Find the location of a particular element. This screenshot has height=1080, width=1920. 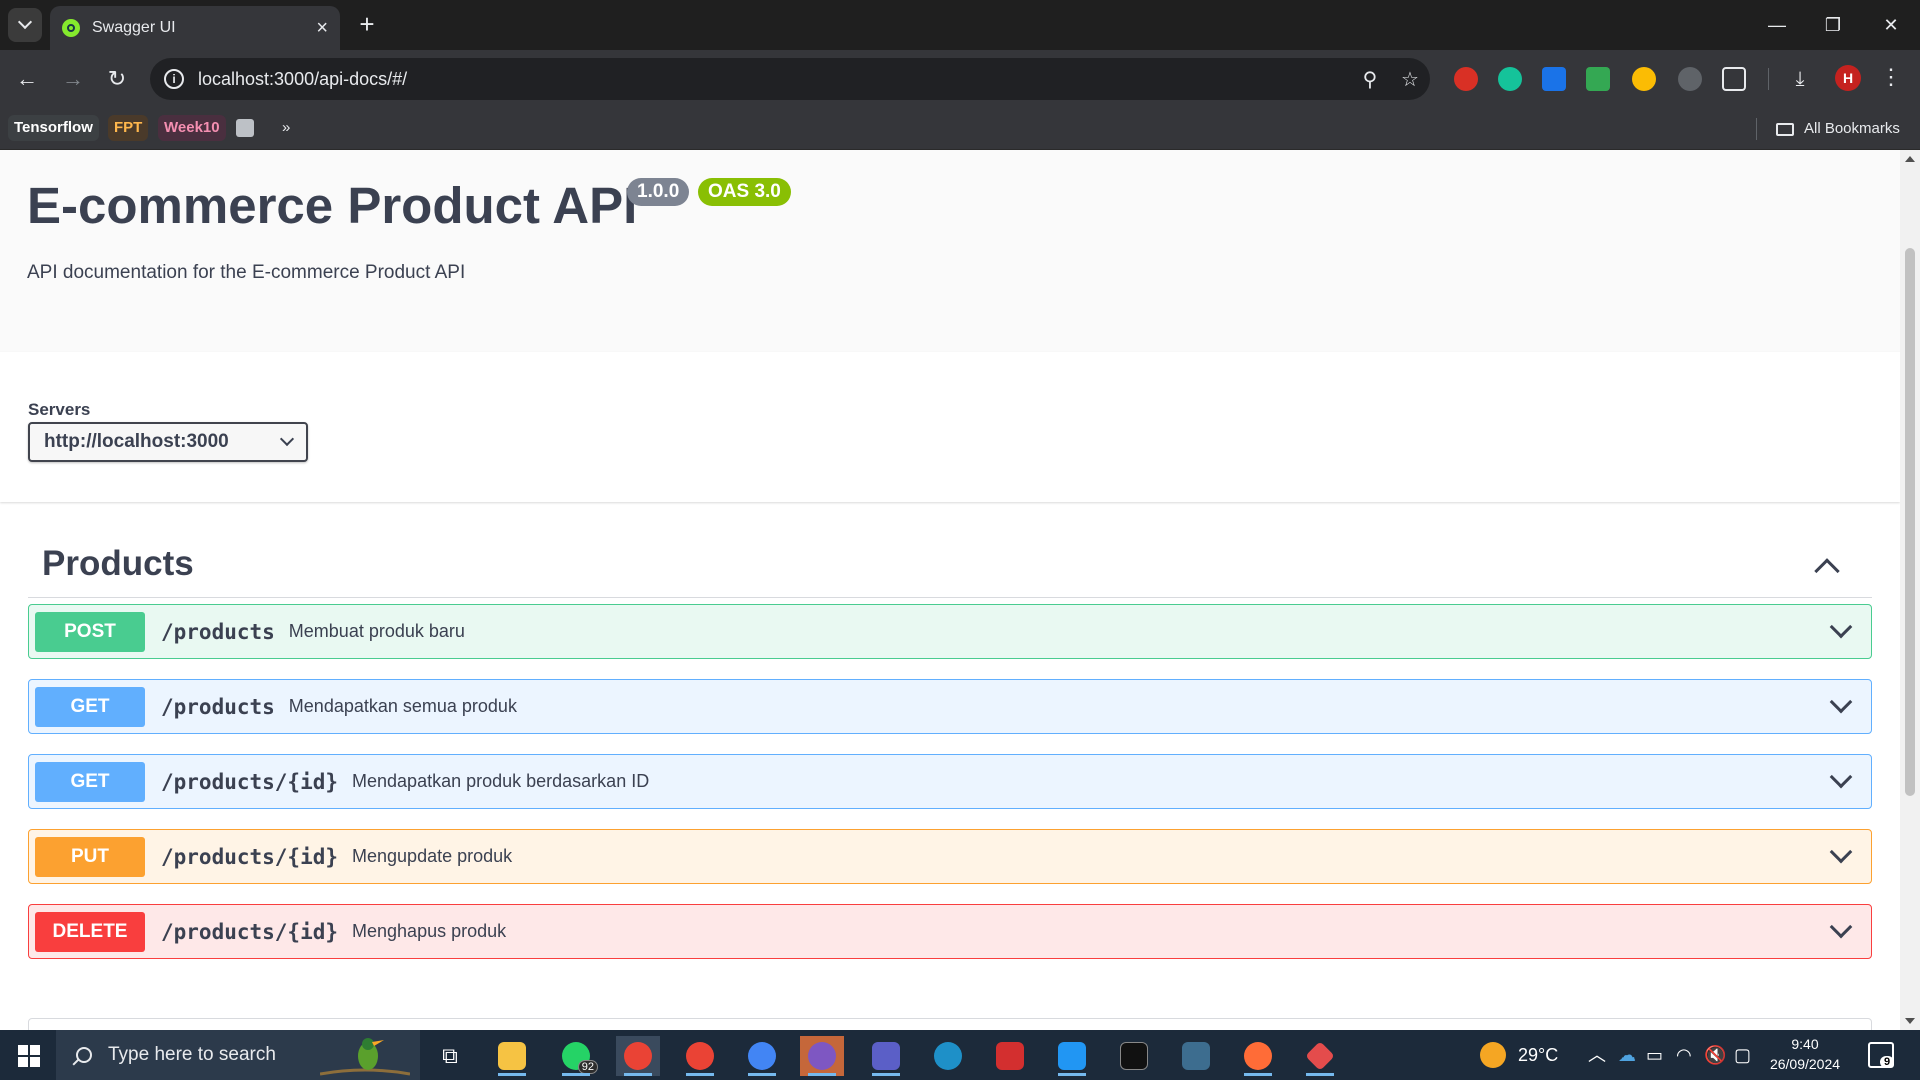

address-bar: i localhost:3000/api-docs/#/ ⚲ ☆ is located at coordinates (790, 79).